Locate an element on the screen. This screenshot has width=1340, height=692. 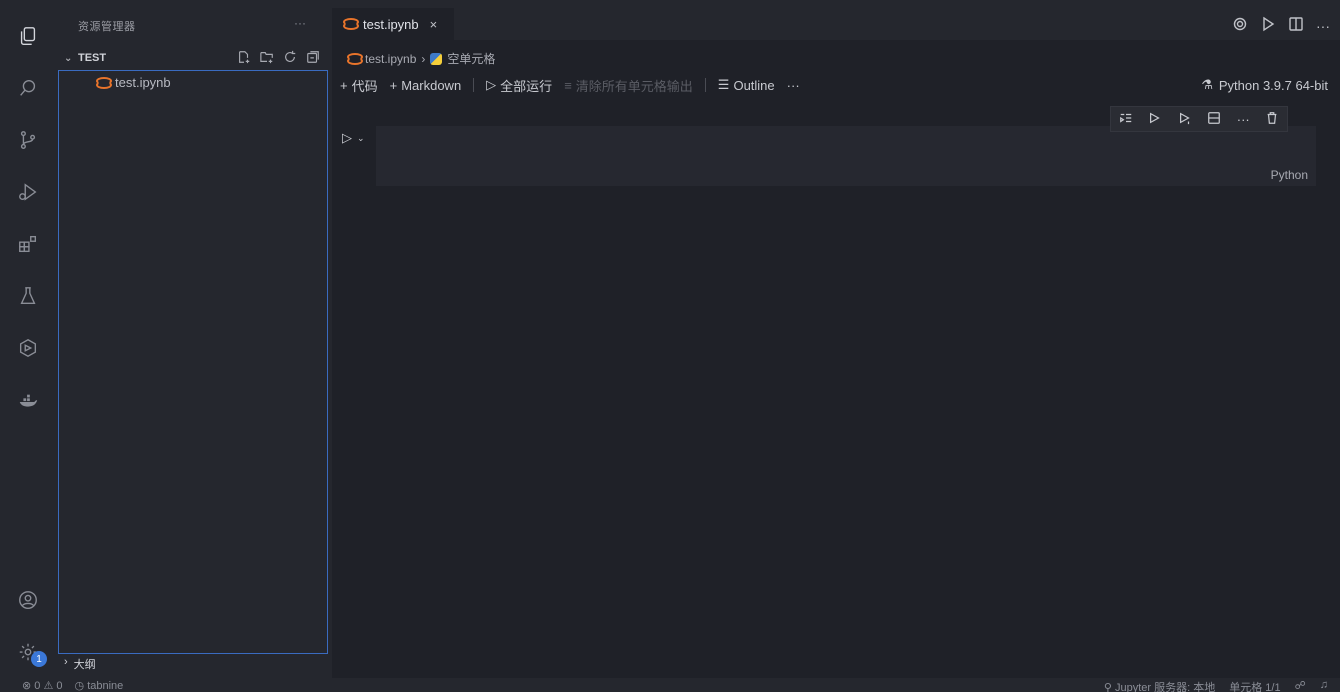
extensions-icon is located at coordinates (28, 244).